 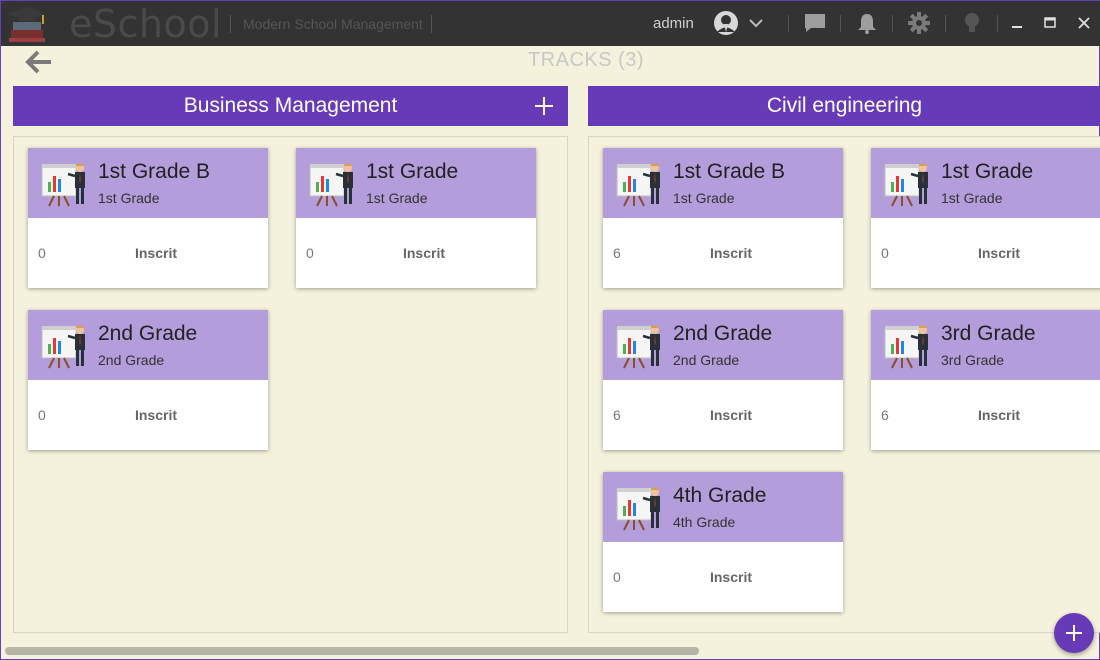 I want to click on card-header: 3rd Grade 3rd Grade, so click(x=985, y=345).